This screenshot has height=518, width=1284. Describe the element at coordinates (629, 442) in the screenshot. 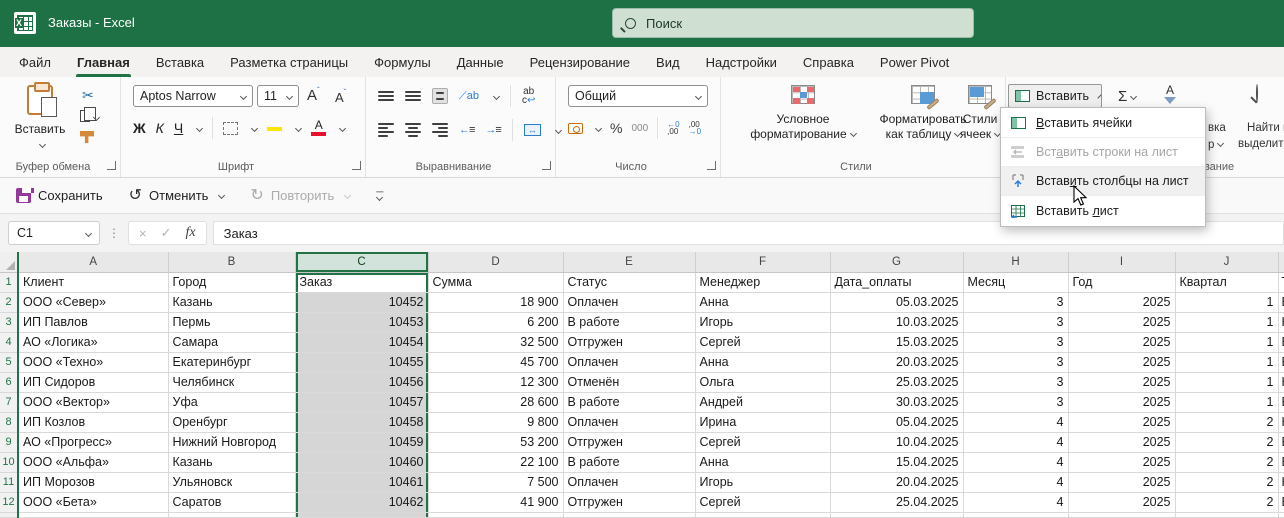

I see `cell: Отгружен` at that location.